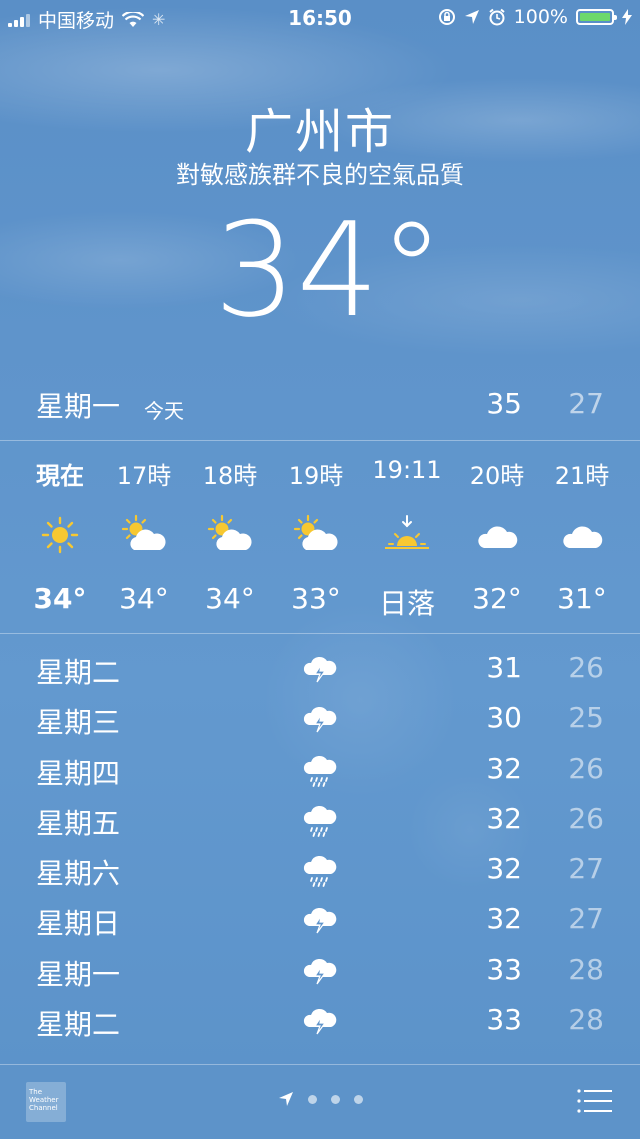  What do you see at coordinates (446, 17) in the screenshot?
I see `rotation-lock-icon` at bounding box center [446, 17].